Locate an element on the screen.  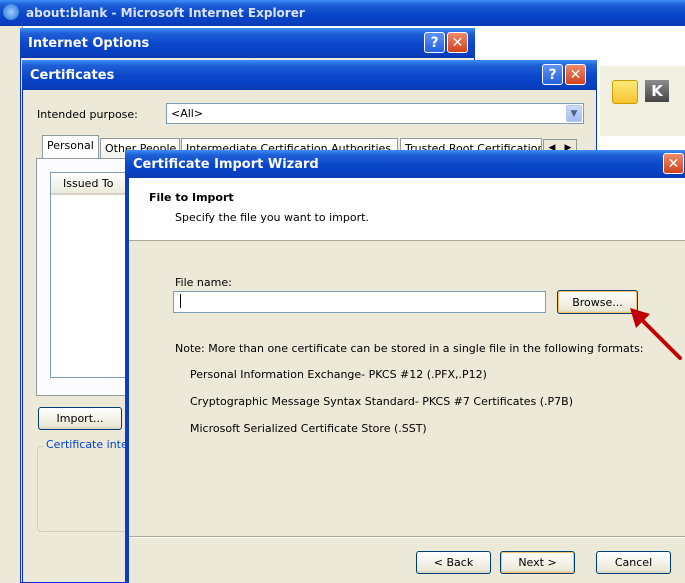
file-name-label: File name: is located at coordinates (203, 282).